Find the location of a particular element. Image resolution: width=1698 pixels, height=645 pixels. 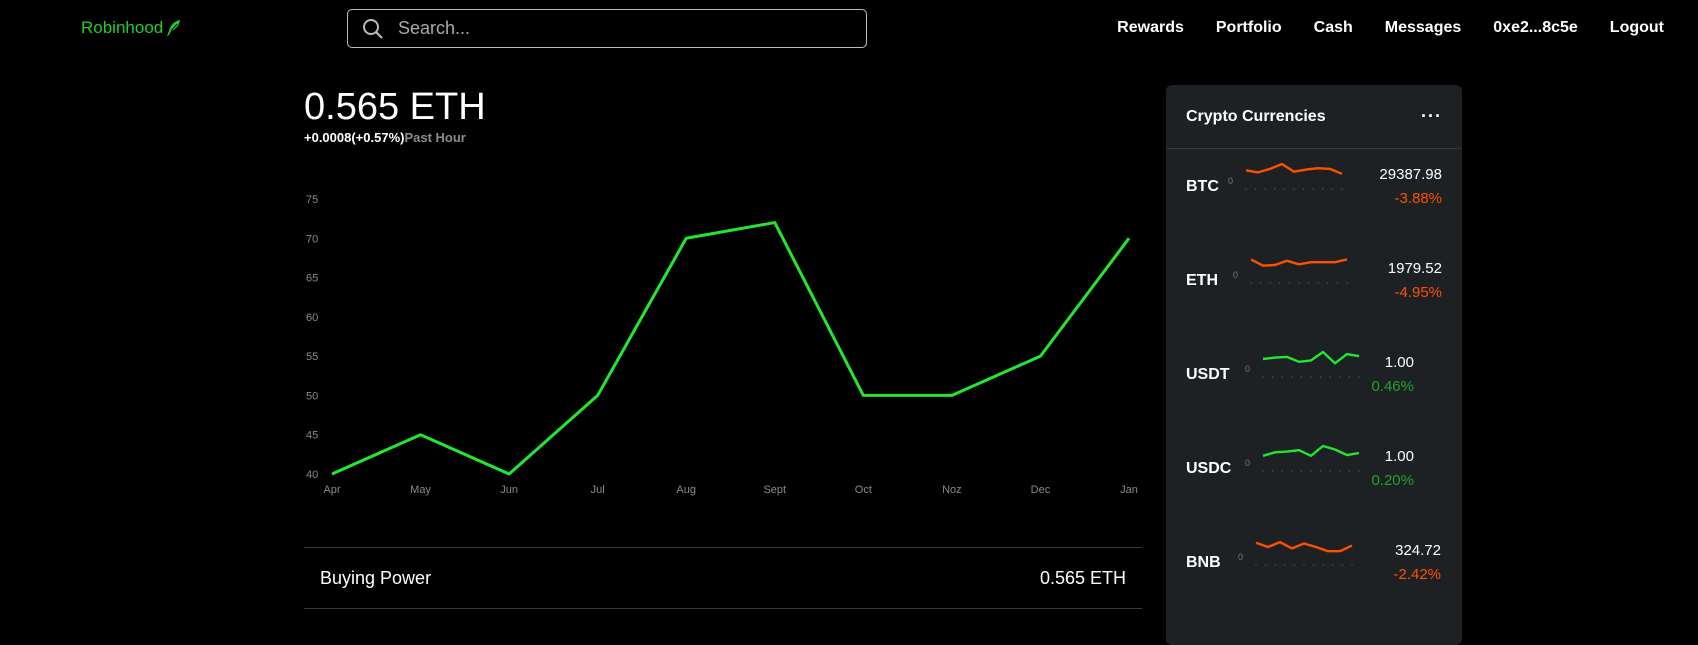

feather-icon is located at coordinates (174, 28).